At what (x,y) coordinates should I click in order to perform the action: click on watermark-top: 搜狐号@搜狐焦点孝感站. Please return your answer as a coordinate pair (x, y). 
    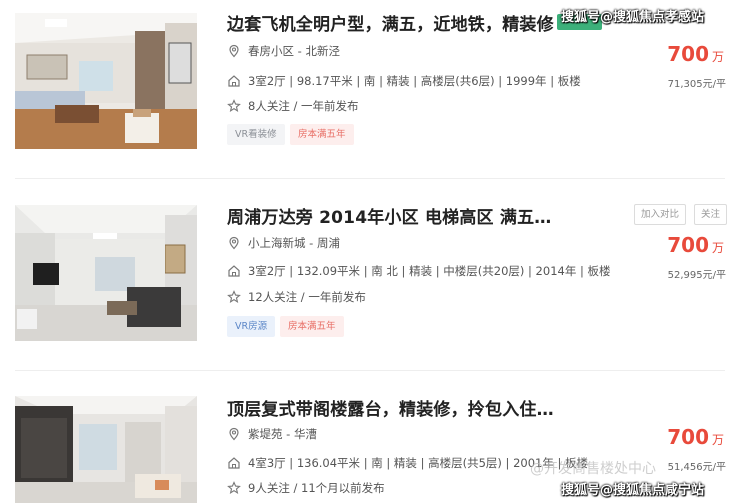
    Looking at the image, I should click on (633, 17).